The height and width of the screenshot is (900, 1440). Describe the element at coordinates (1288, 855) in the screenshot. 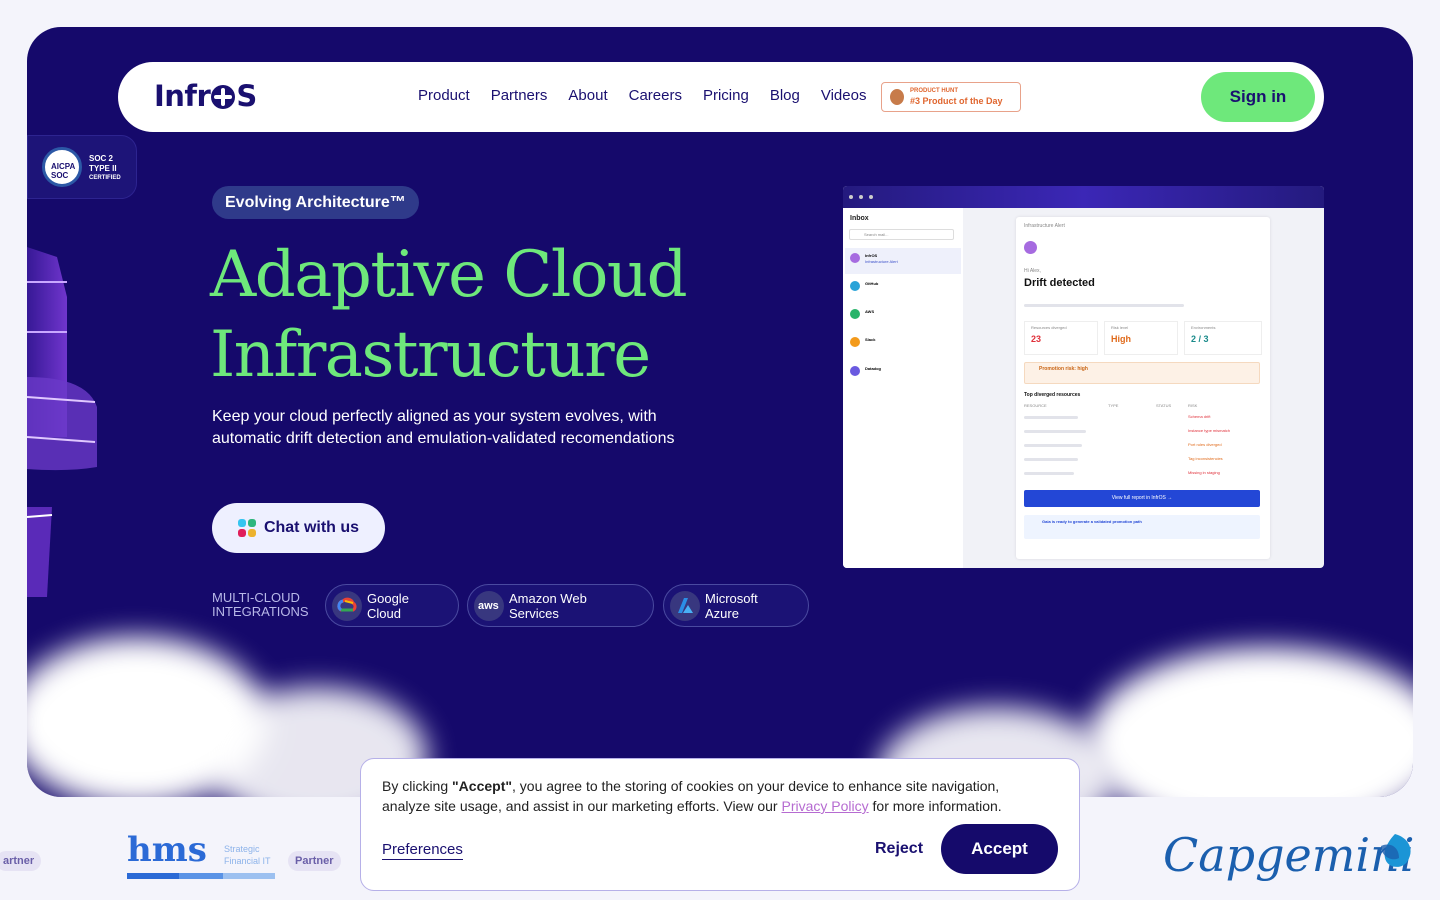

I see `capgemini-logo: Capgemini` at that location.